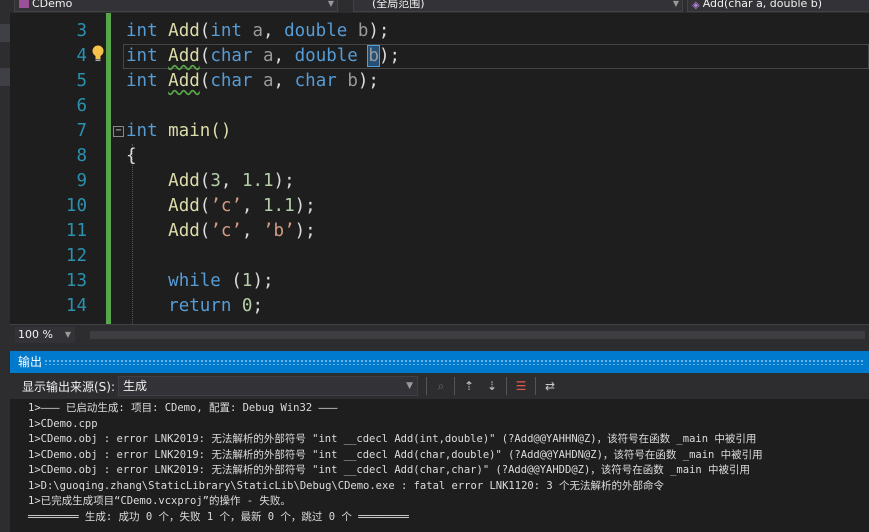 The image size is (869, 532). I want to click on drag-grip, so click(454, 362).